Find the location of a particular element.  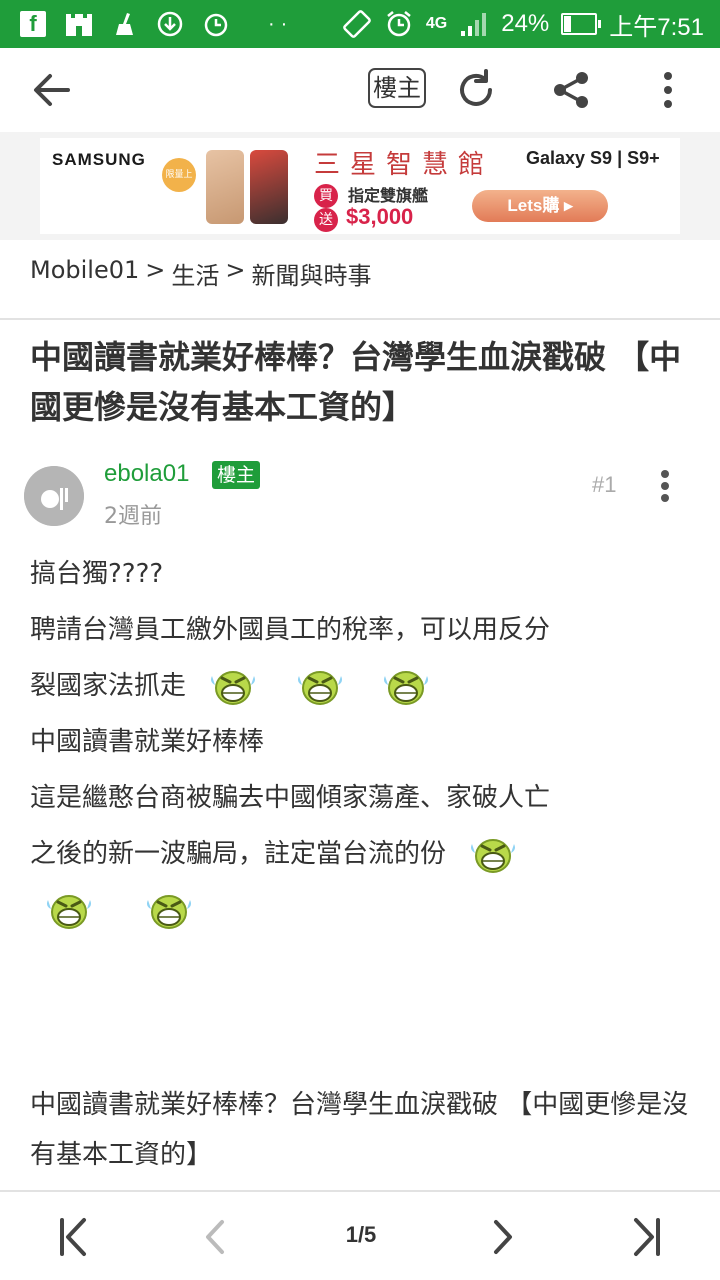

post-signature: 中國讀書就業好棒棒？台灣學生血淚戳破 【中國更慘是沒有基本工資的】 is located at coordinates (359, 1130).